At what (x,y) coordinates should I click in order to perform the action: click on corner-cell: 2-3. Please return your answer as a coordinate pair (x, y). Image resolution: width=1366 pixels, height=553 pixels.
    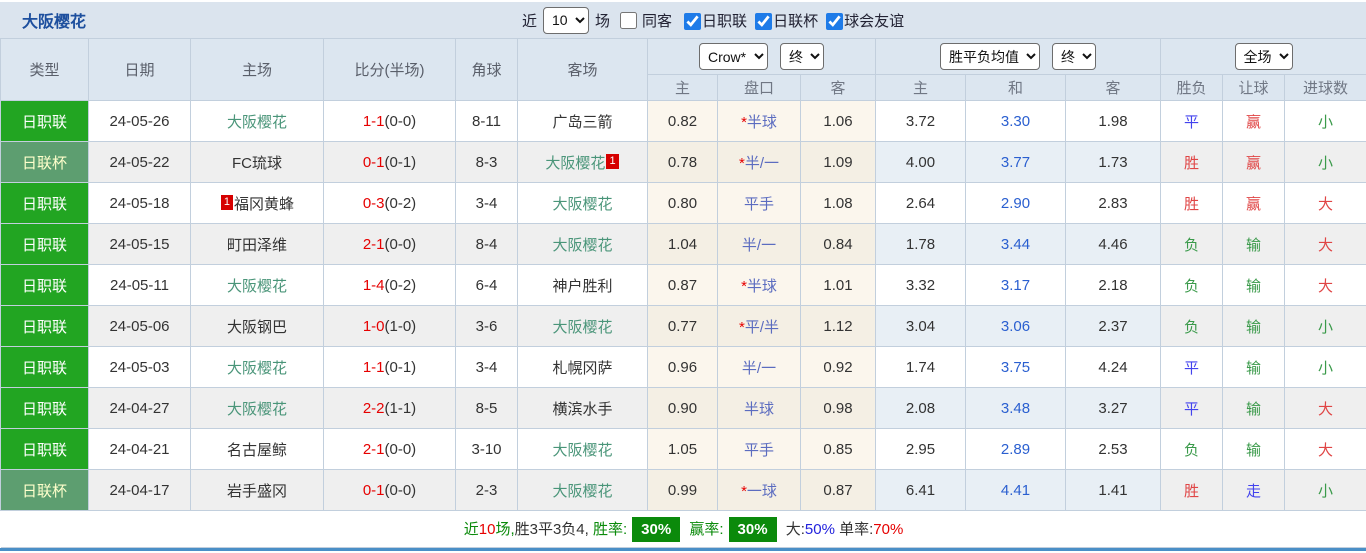
    Looking at the image, I should click on (487, 490).